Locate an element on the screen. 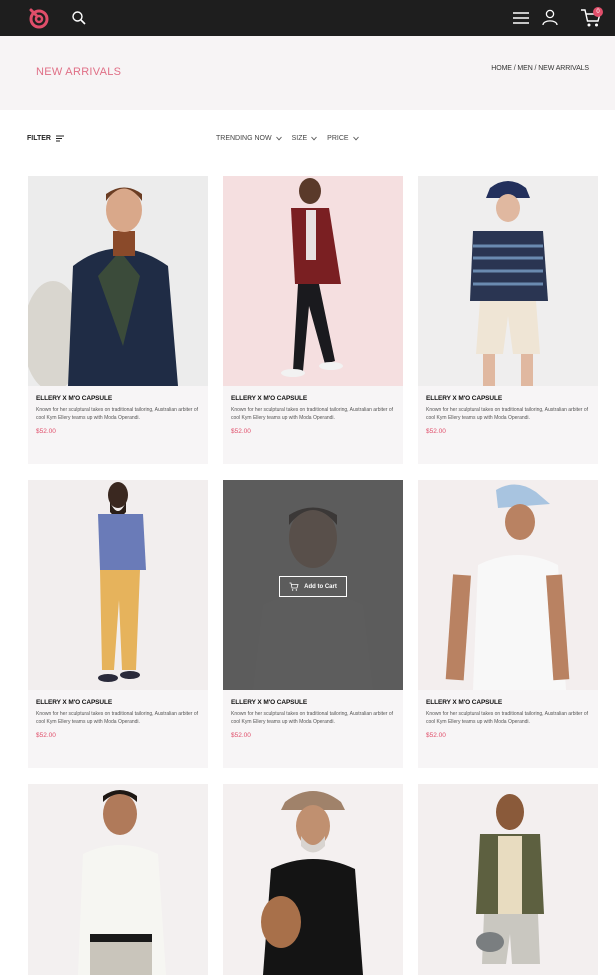 The height and width of the screenshot is (975, 615). add-to-cart-label: Add to Cart is located at coordinates (320, 586).